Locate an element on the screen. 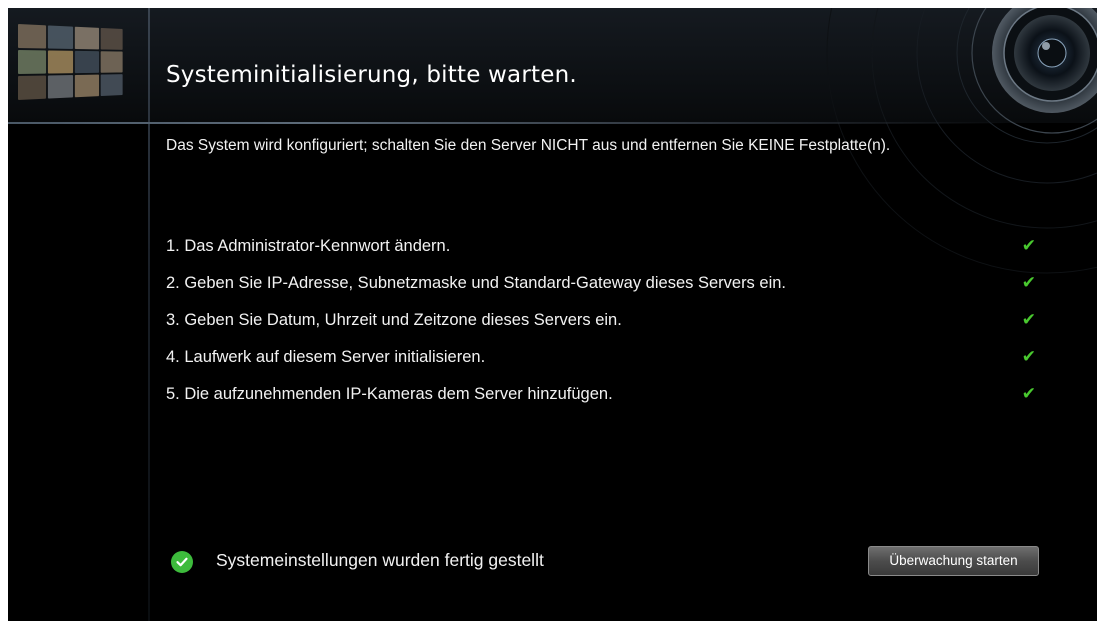 The height and width of the screenshot is (622, 1103). list-item: 1. Das Administrator-Kennwort ändern. ✔ is located at coordinates (601, 248).